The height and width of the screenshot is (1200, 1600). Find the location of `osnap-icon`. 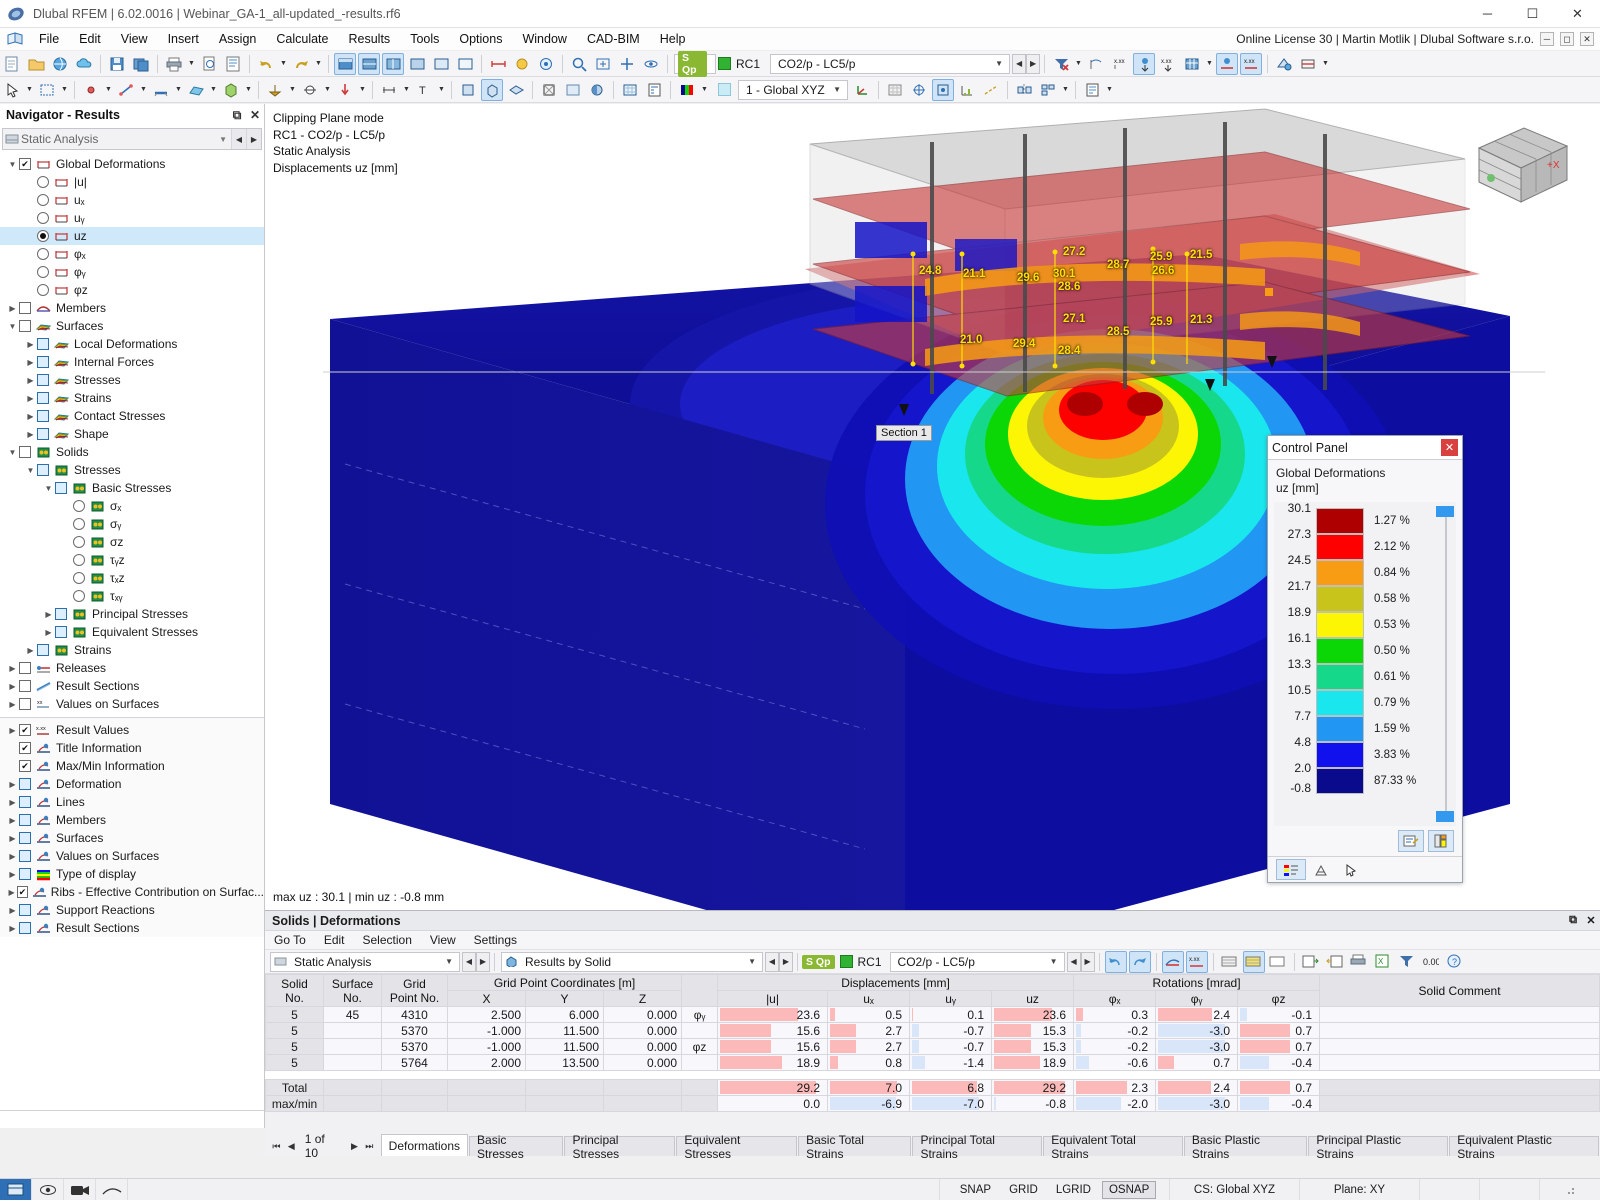

osnap-icon is located at coordinates (943, 89).